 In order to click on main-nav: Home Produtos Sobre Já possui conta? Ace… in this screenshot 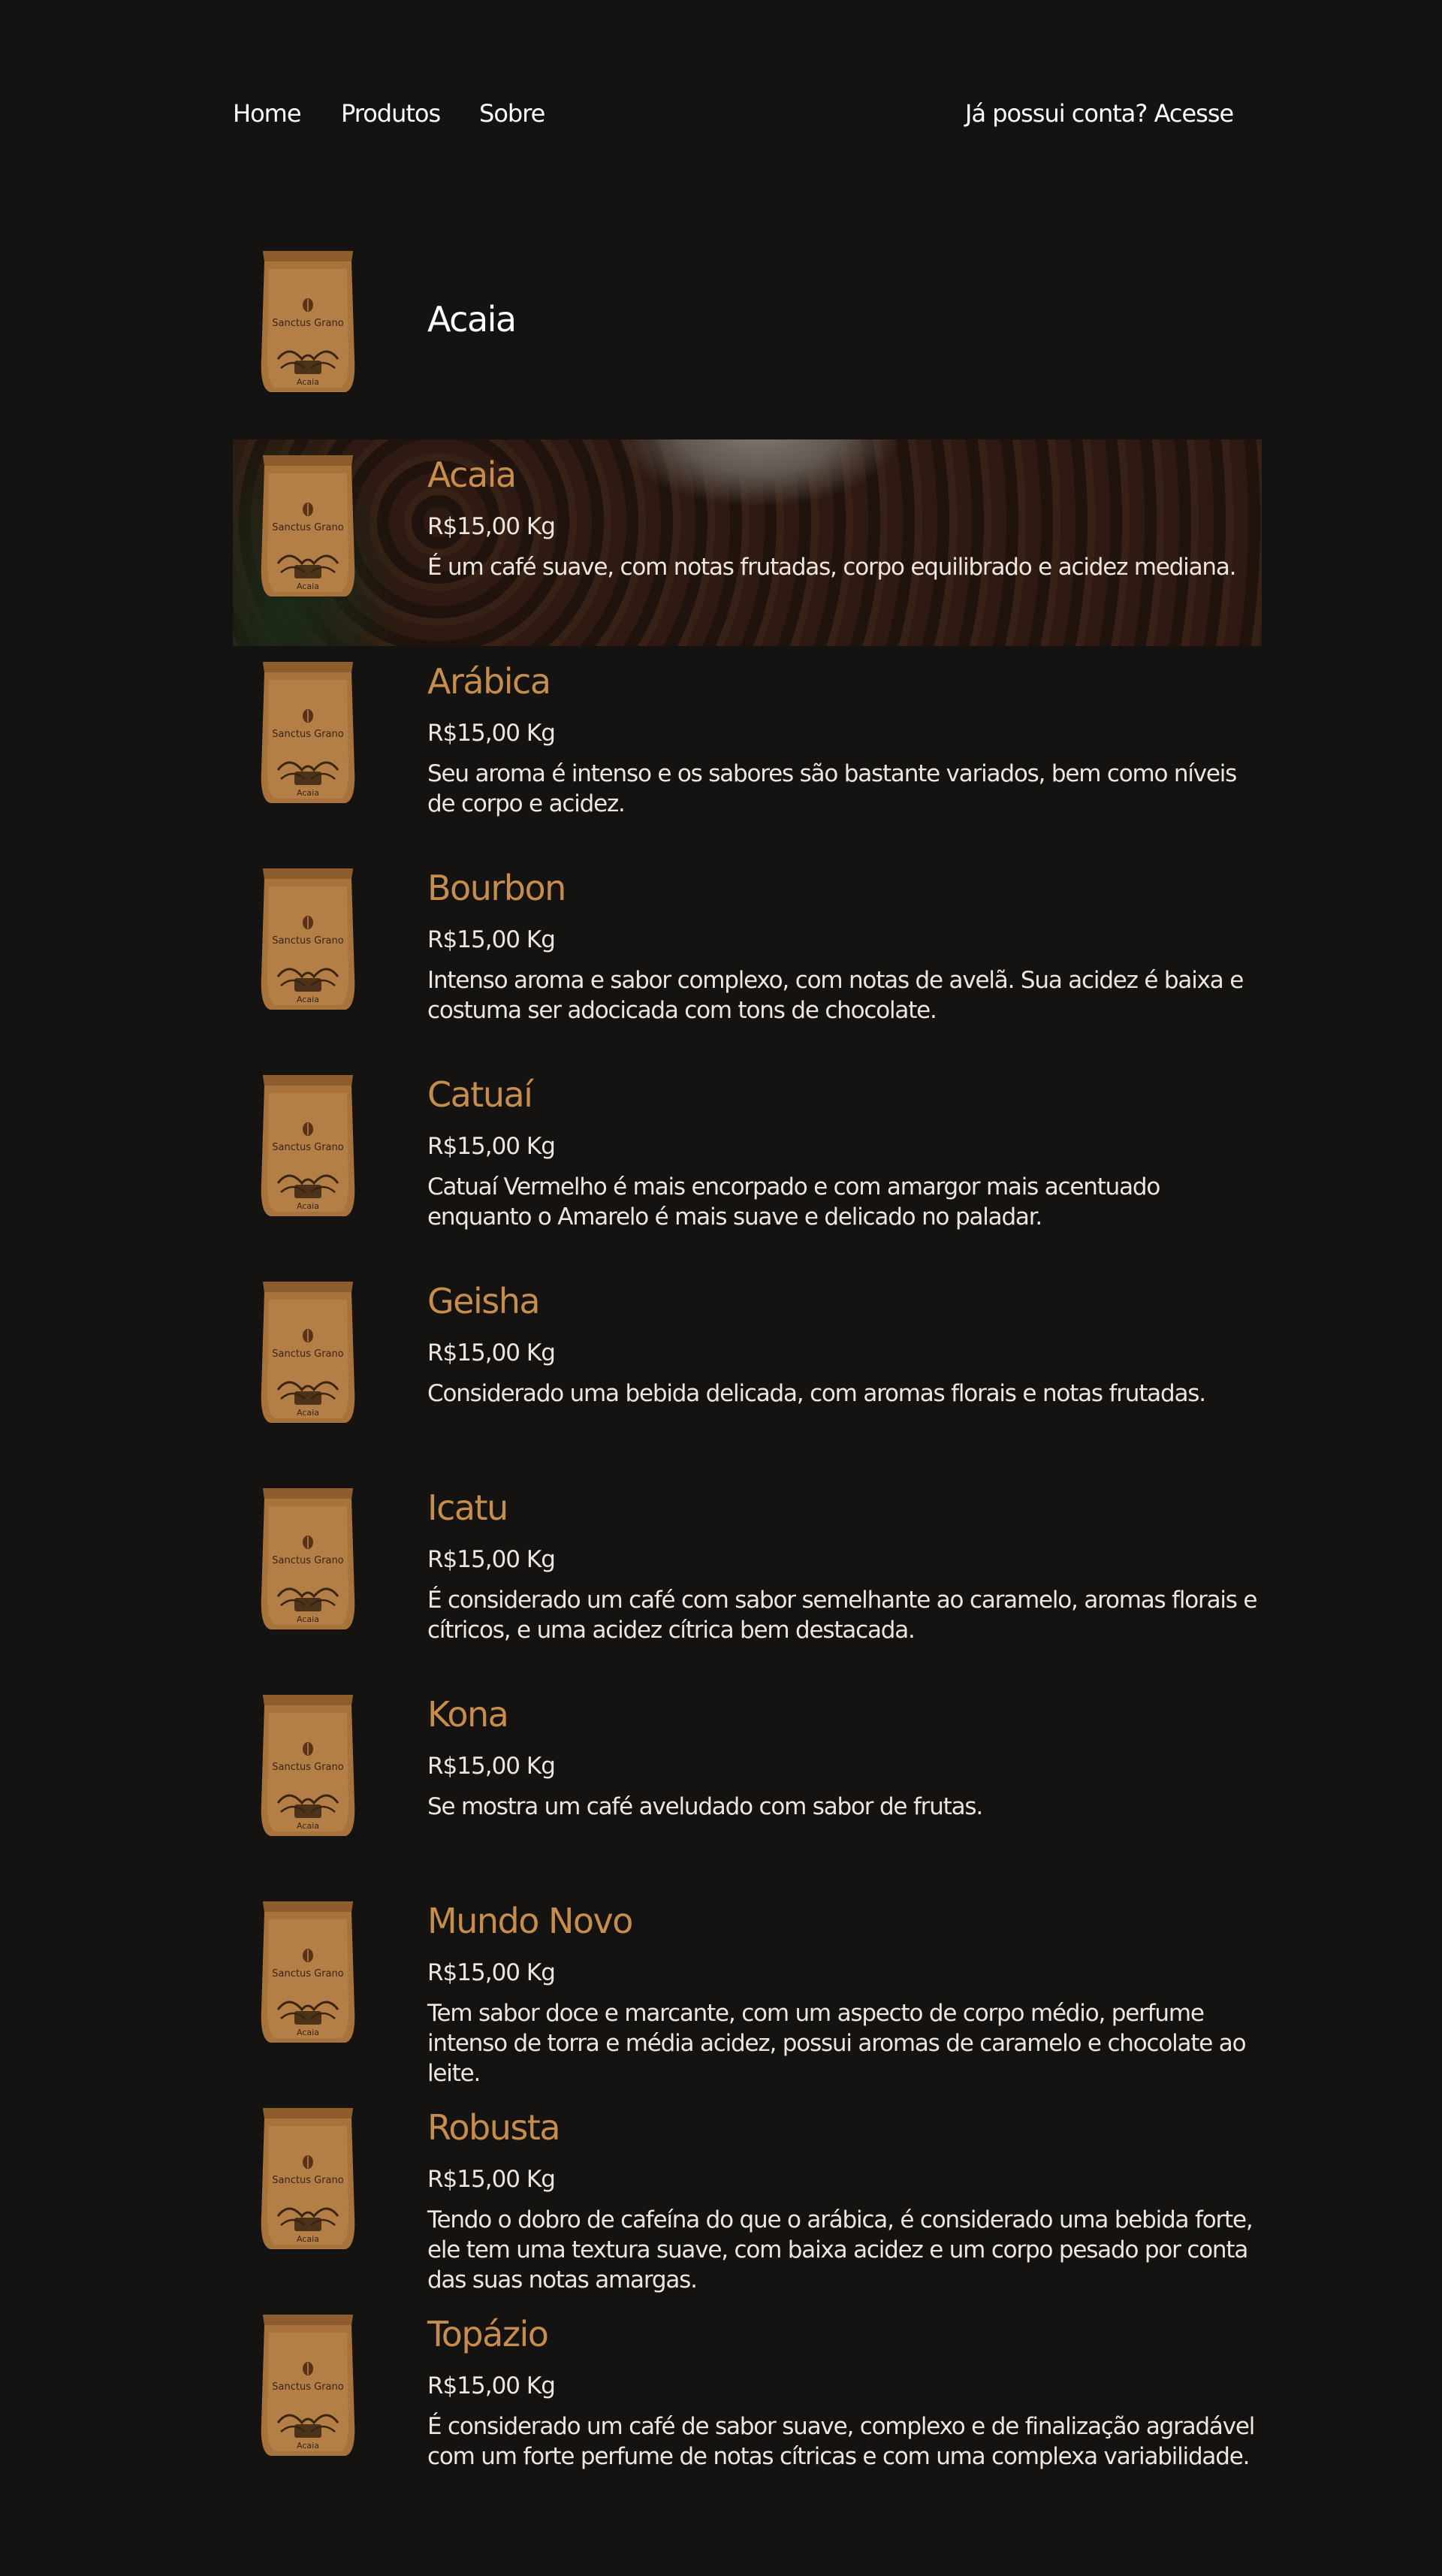, I will do `click(734, 118)`.